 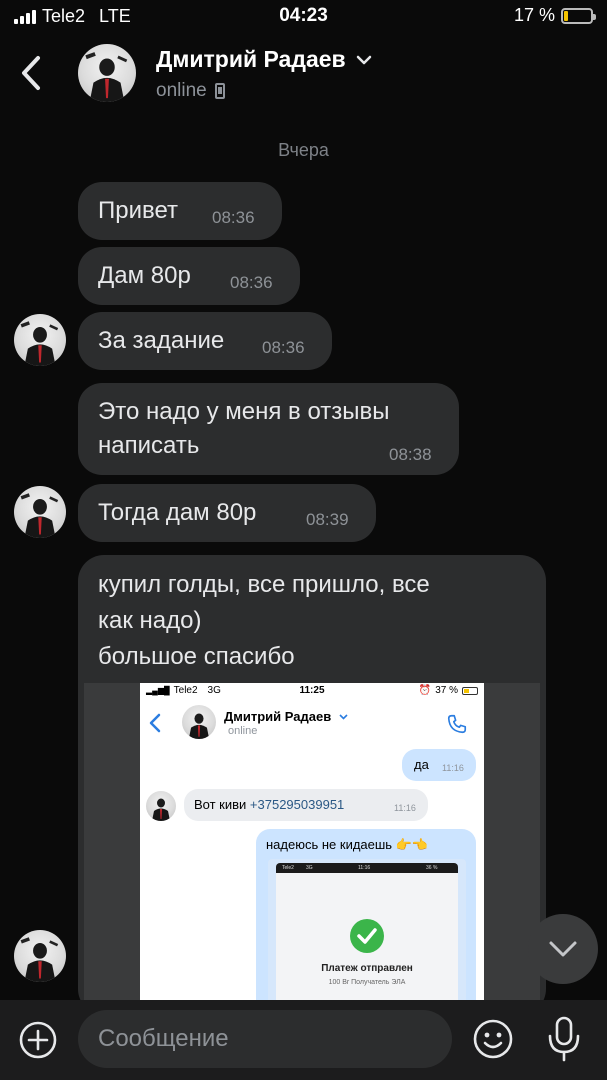 I want to click on attached-status-right: ⏰ 37 %, so click(x=448, y=690).